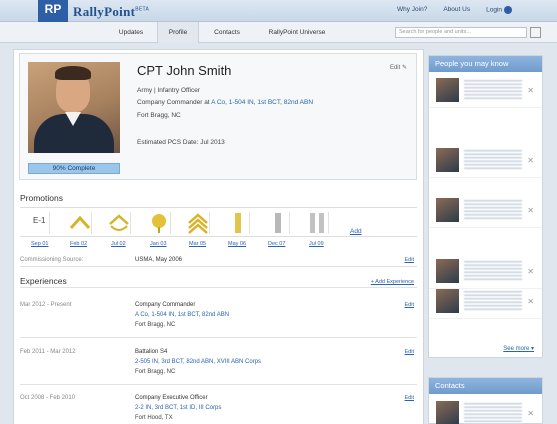 This screenshot has width=557, height=424. I want to click on unit-link: 82nd ABN, so click(298, 102).